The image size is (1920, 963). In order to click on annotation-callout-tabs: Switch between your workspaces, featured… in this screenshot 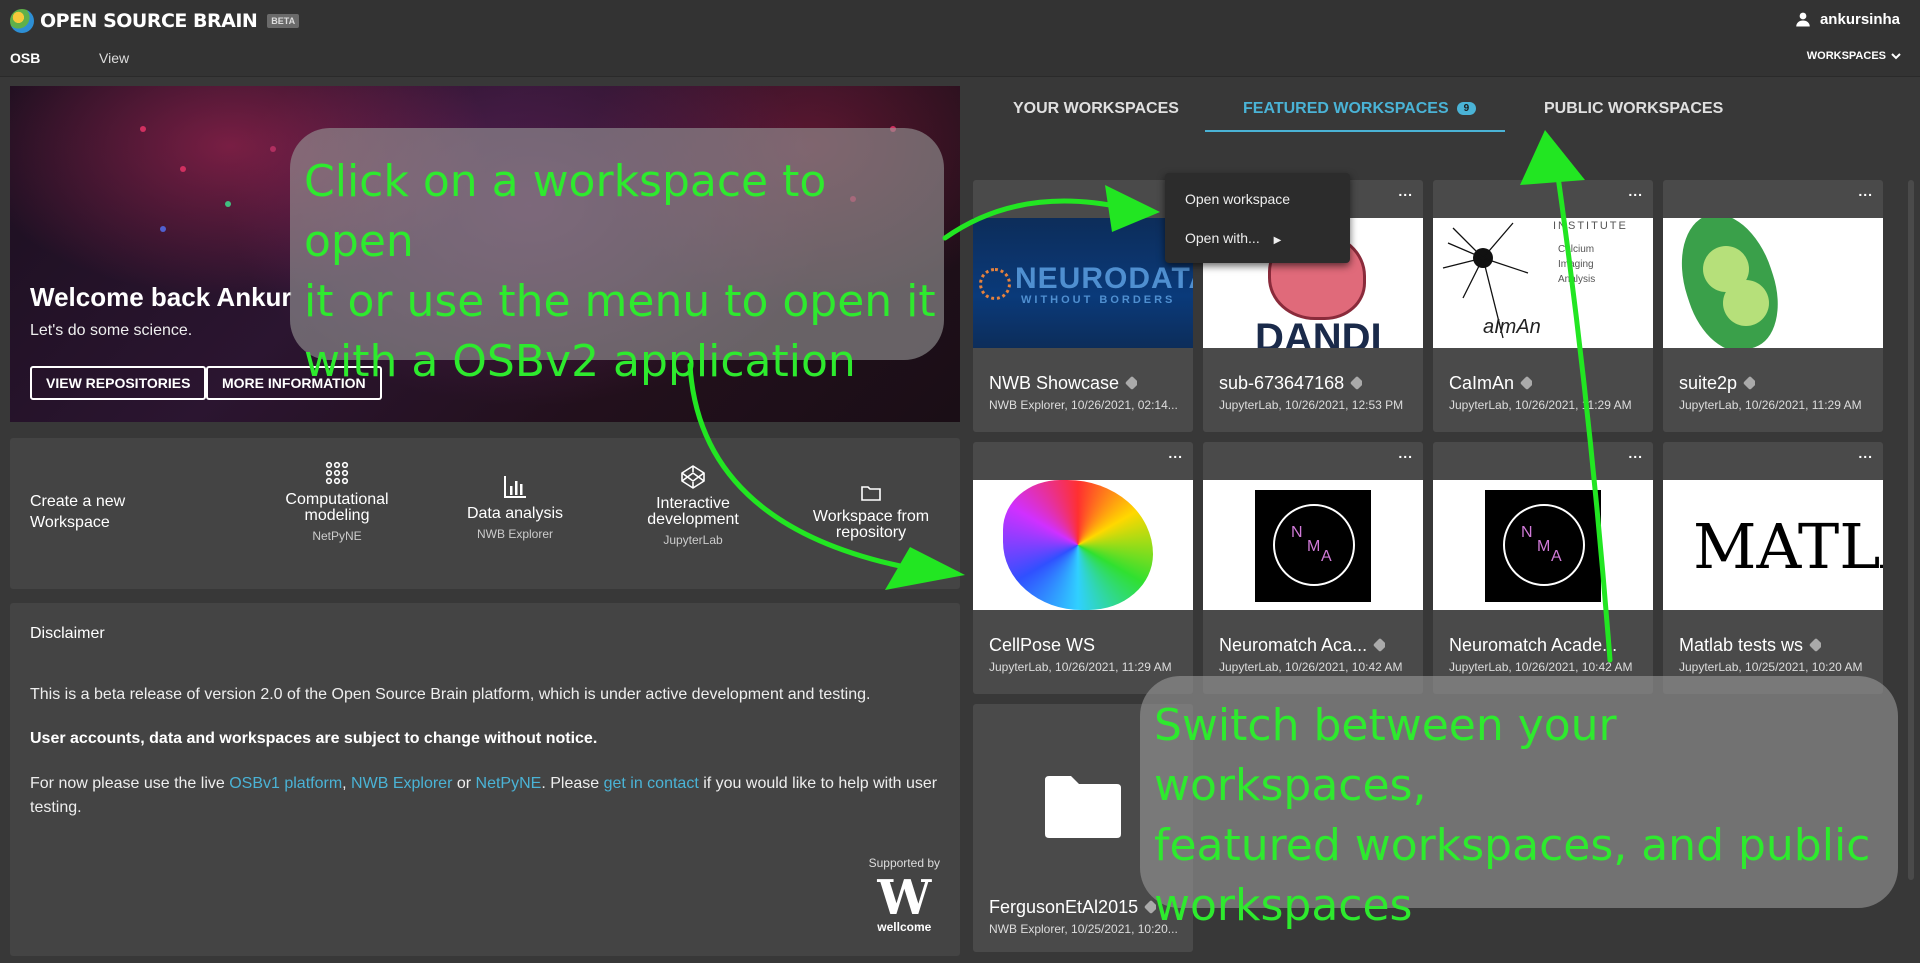, I will do `click(1519, 803)`.